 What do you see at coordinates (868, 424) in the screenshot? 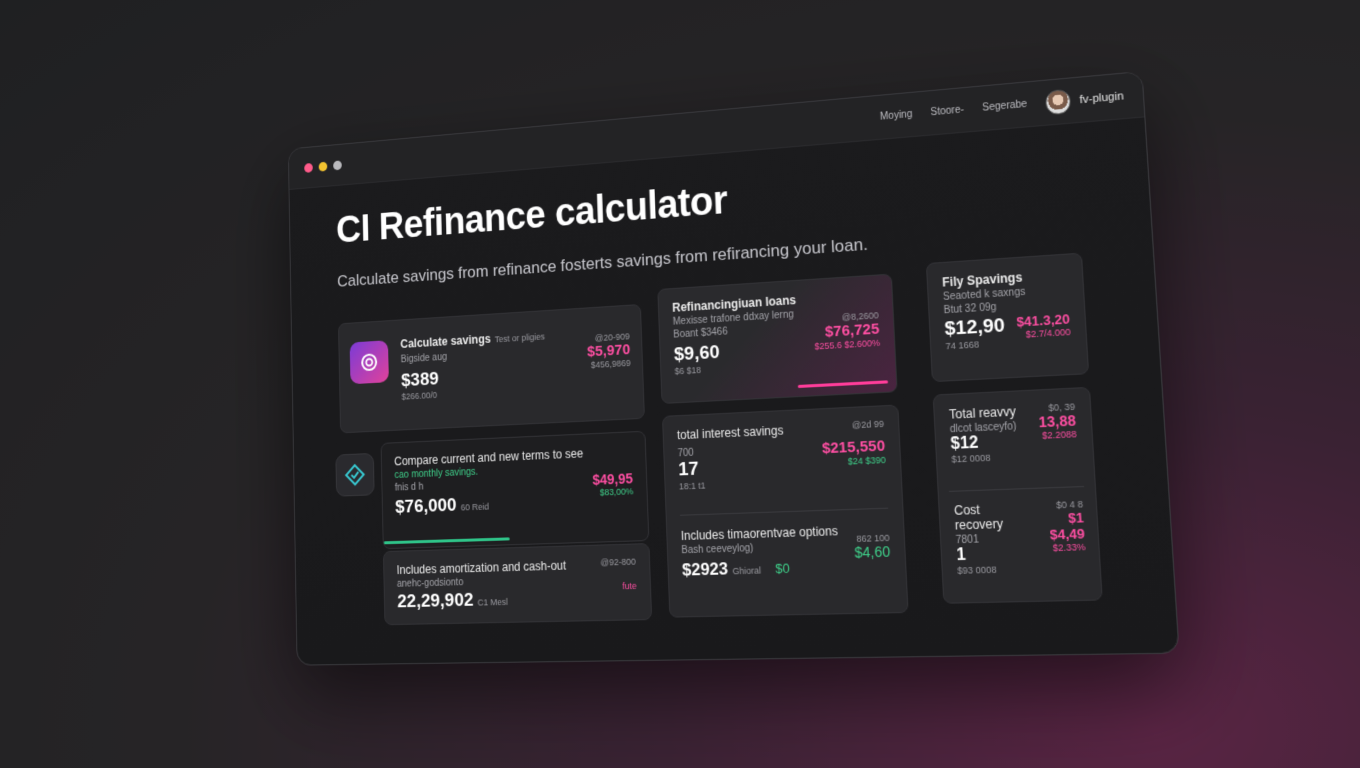
I see `card-r1: @2d 99` at bounding box center [868, 424].